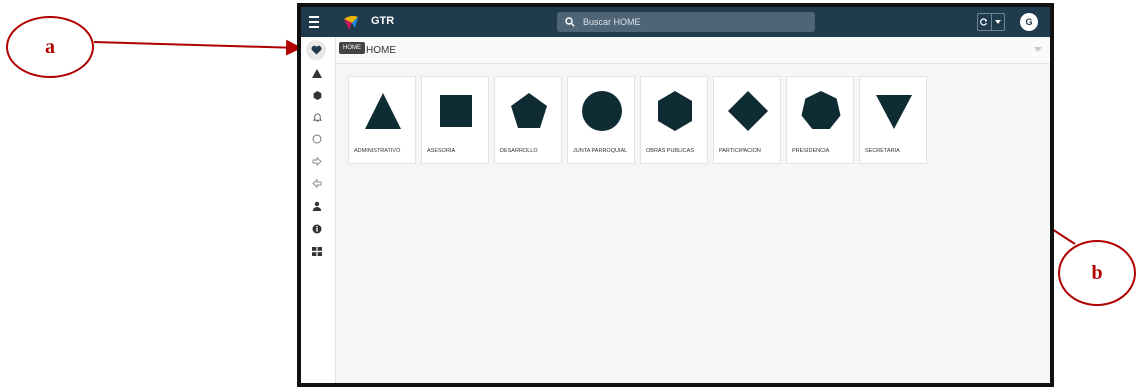 The height and width of the screenshot is (390, 1136). I want to click on arrow-left-icon, so click(317, 183).